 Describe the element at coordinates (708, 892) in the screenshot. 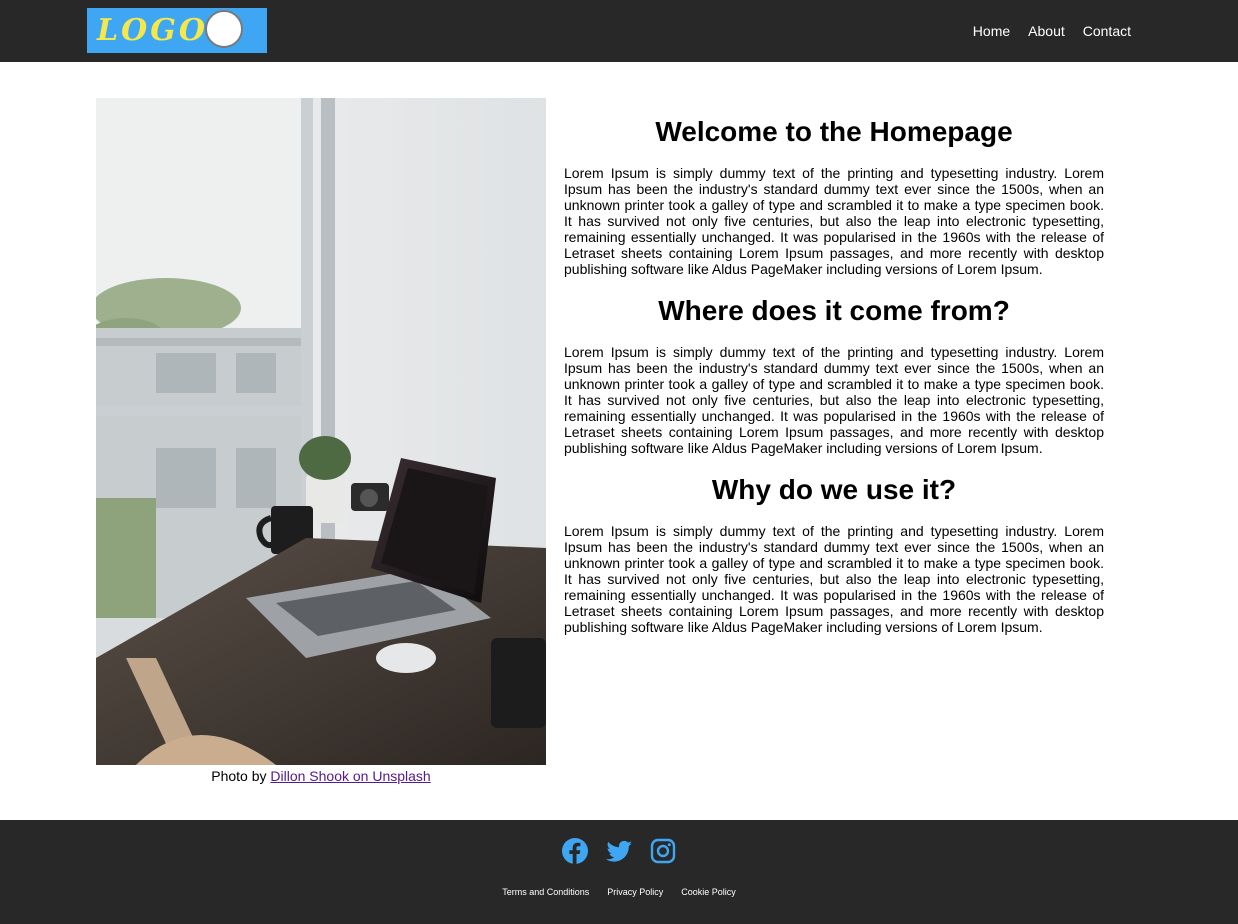

I see `cookie-policy-link: Cookie Policy` at that location.